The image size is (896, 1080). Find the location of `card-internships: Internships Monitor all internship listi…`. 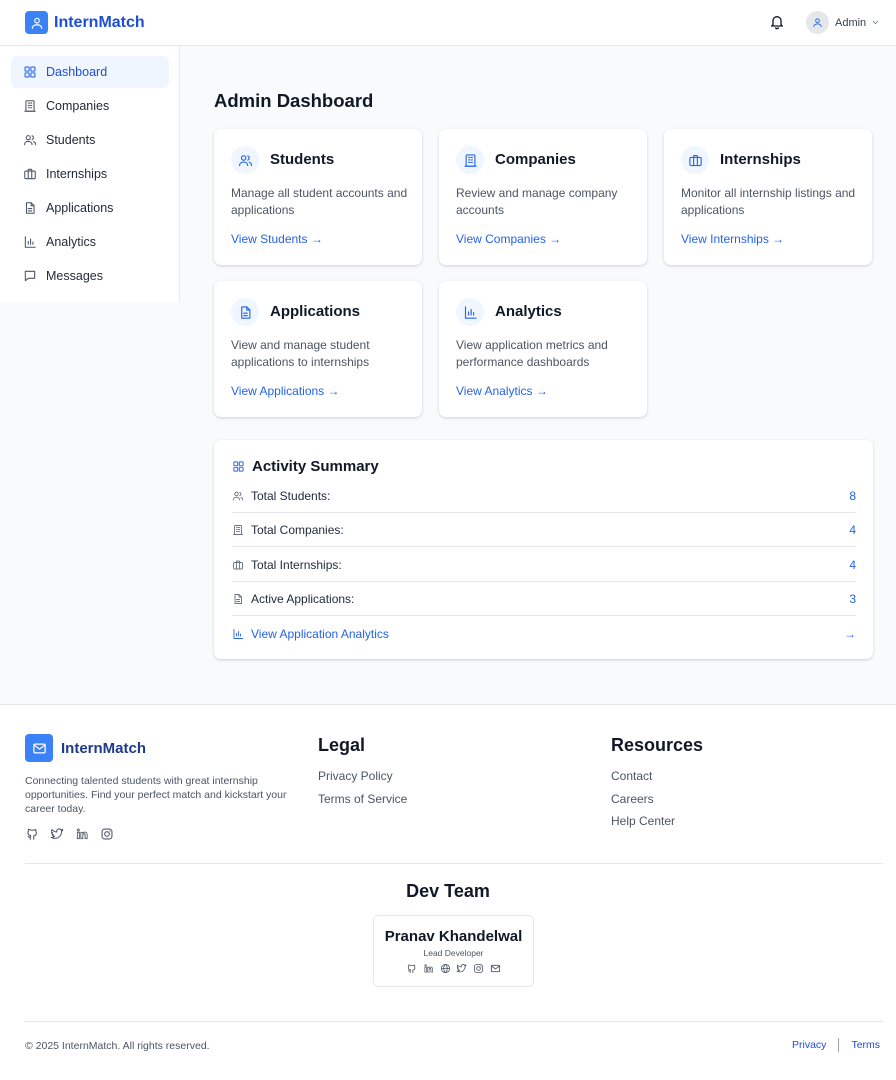

card-internships: Internships Monitor all internship listi… is located at coordinates (768, 197).